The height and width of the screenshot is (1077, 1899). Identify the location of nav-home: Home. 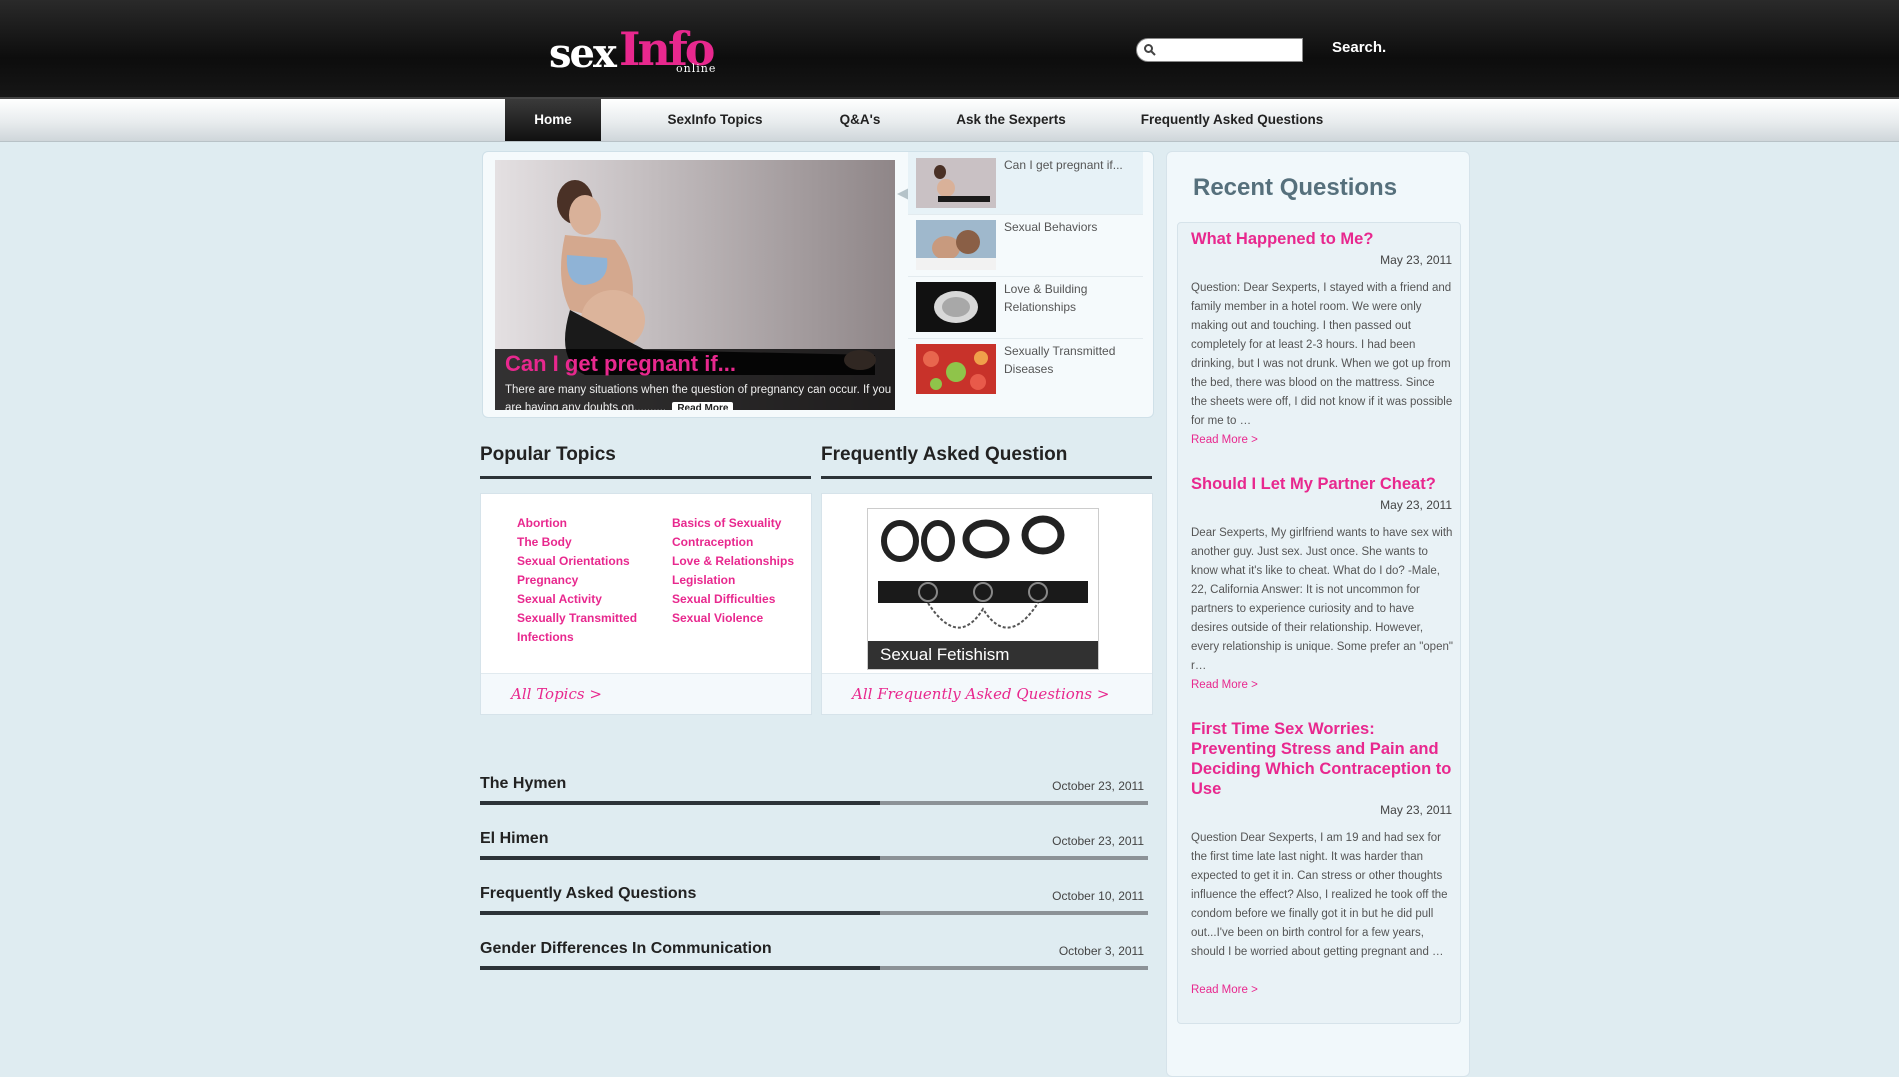
(553, 120).